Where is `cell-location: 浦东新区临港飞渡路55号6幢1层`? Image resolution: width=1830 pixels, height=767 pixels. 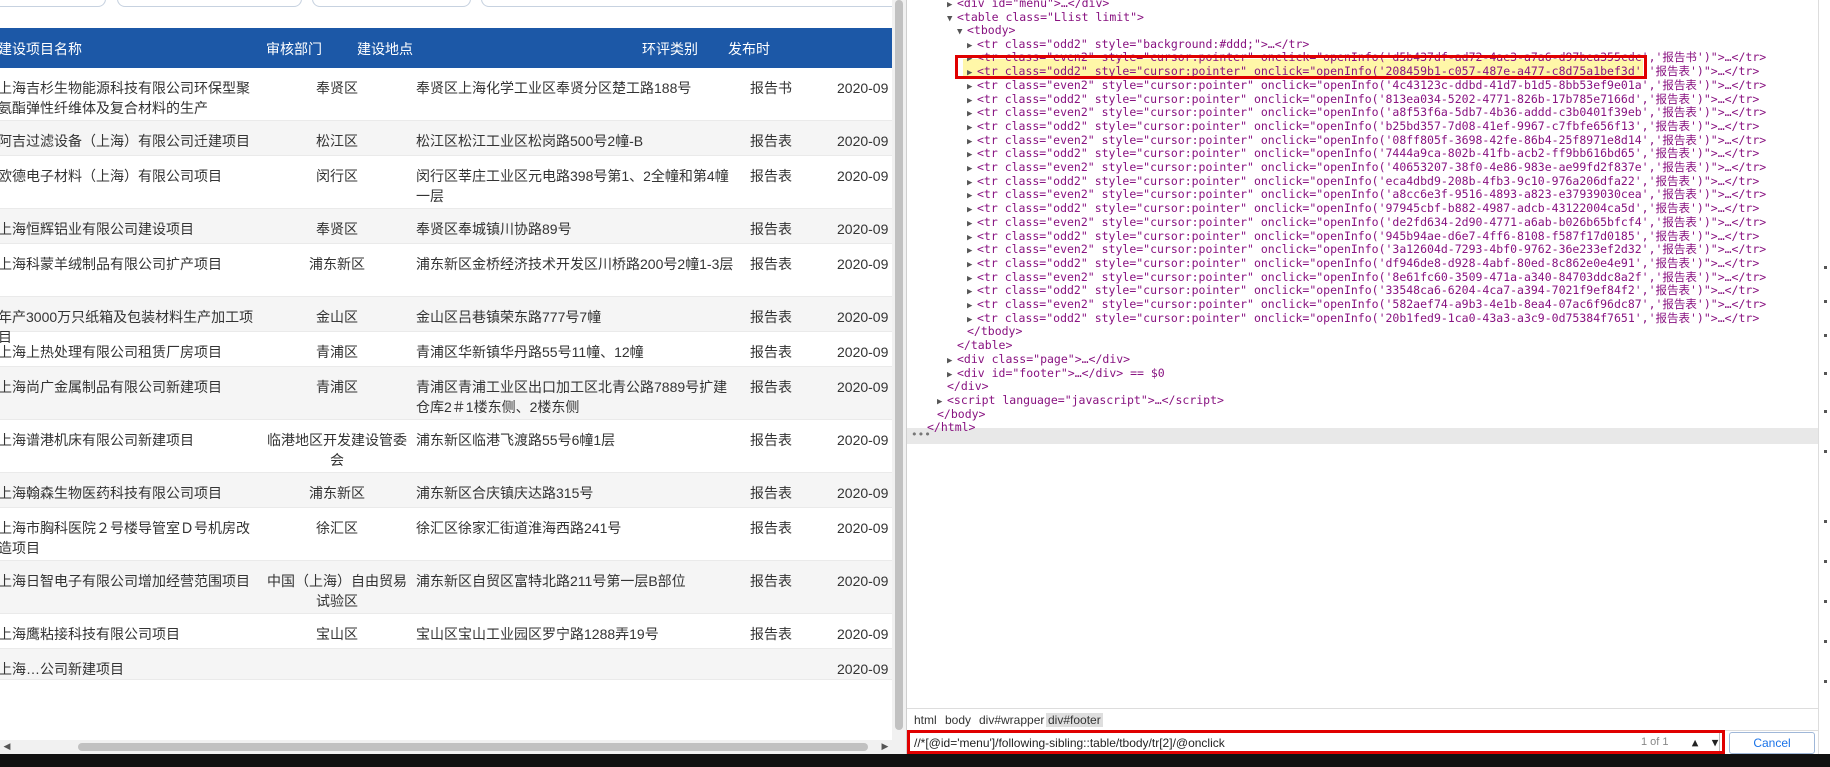
cell-location: 浦东新区临港飞渡路55号6幢1层 is located at coordinates (516, 440).